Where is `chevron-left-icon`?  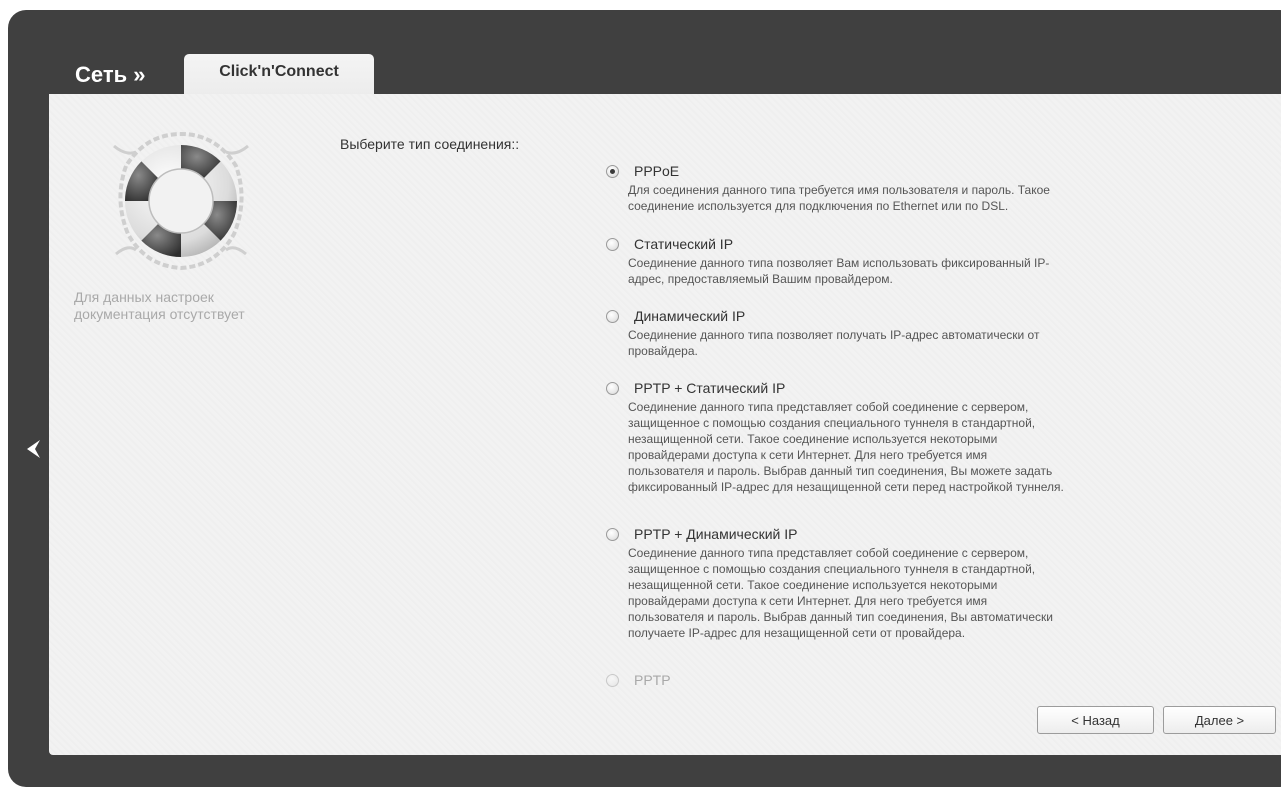 chevron-left-icon is located at coordinates (34, 449).